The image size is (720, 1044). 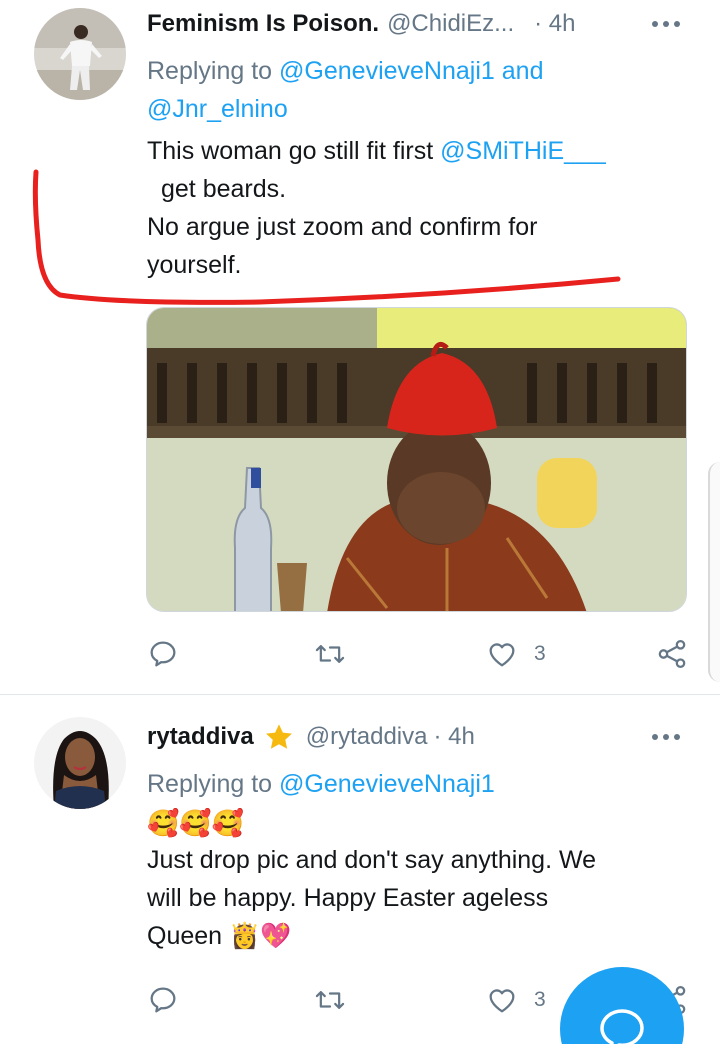 I want to click on tweet-text-line: Queen 👸💖, so click(x=371, y=936).